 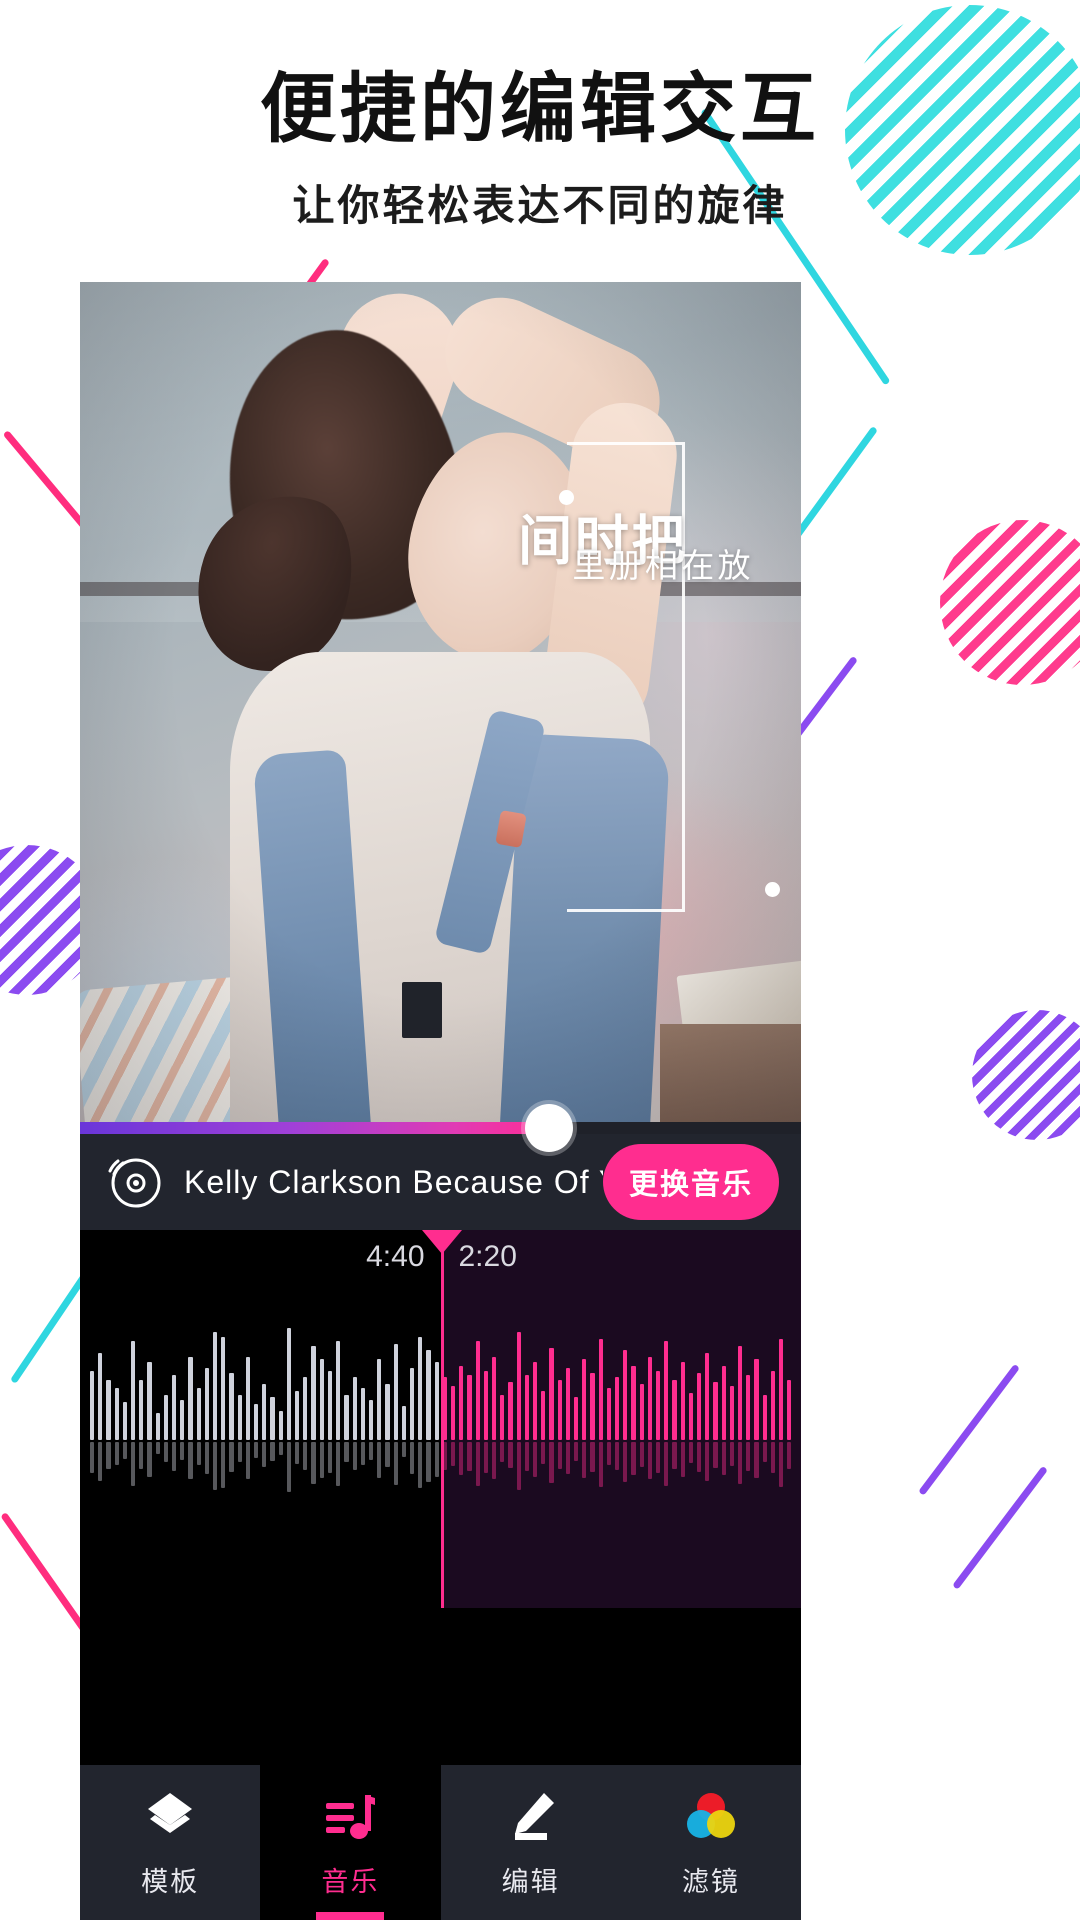 I want to click on nav-item-music: 音乐, so click(x=350, y=1842).